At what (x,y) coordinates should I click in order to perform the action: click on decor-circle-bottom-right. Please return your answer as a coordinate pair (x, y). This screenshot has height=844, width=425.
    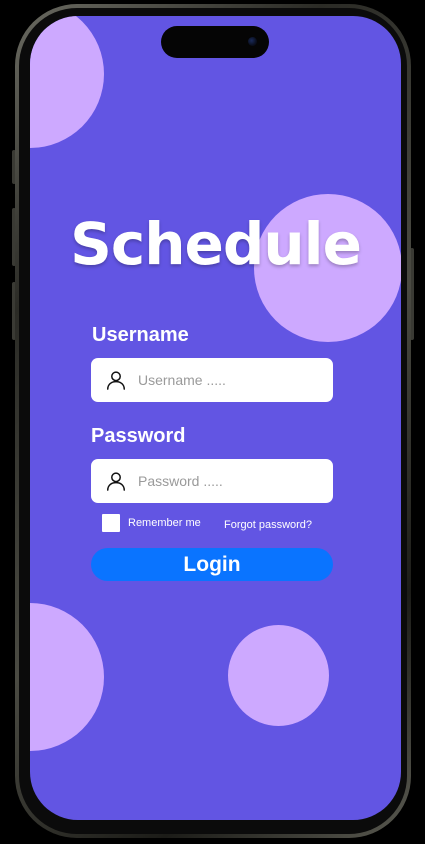
    Looking at the image, I should click on (278, 675).